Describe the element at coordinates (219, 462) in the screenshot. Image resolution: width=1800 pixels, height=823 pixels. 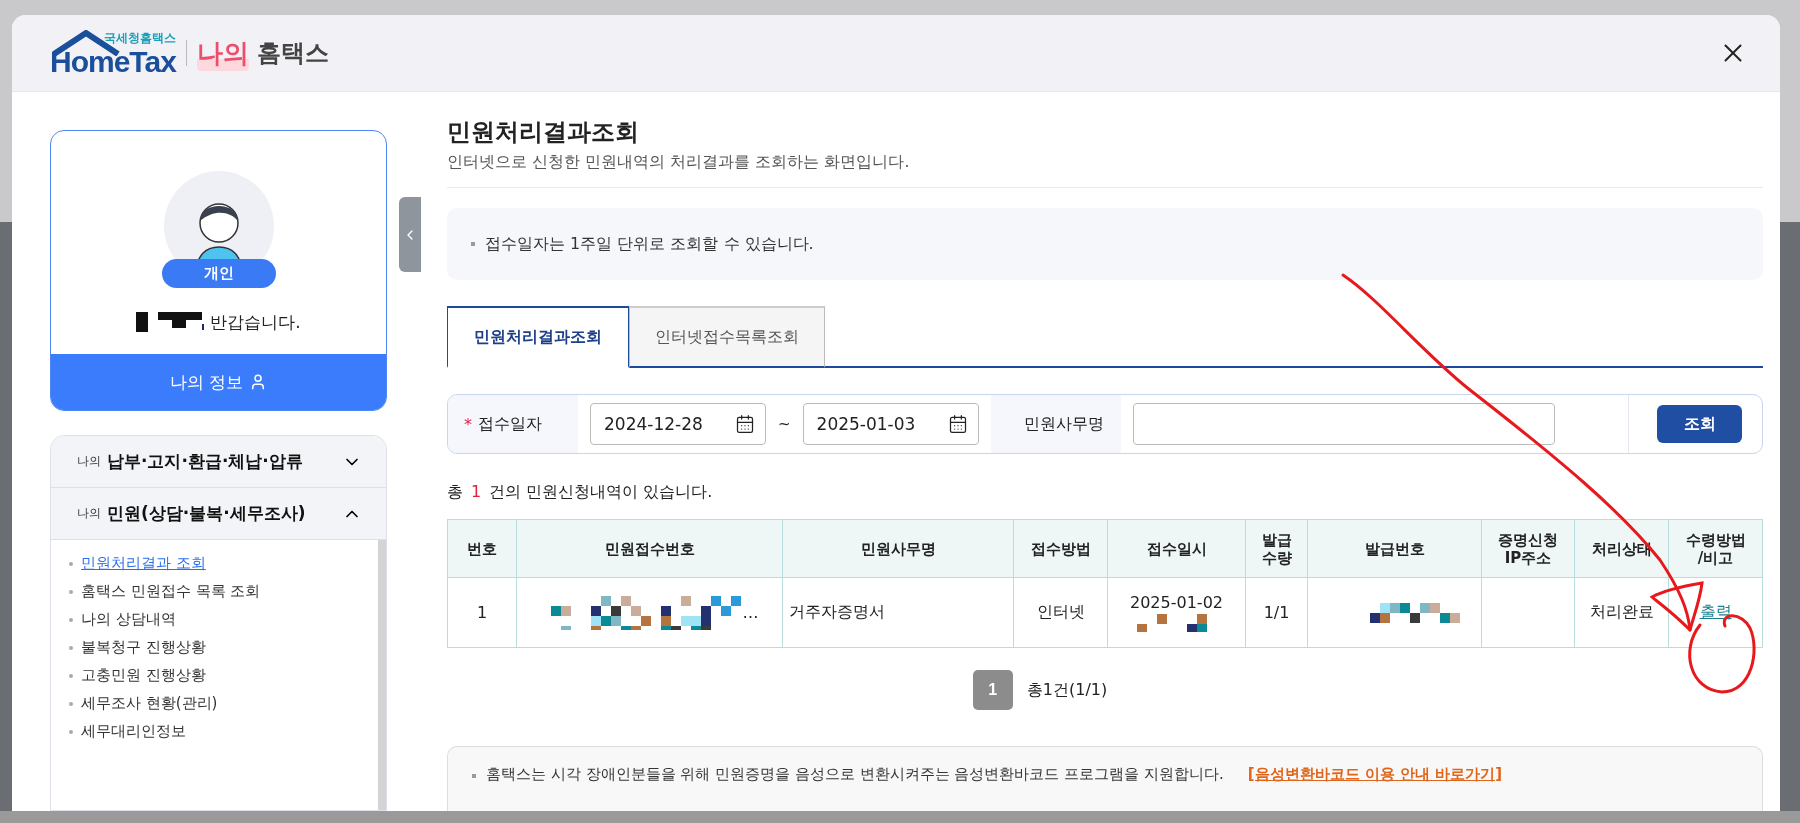
I see `menu-group-header: 나의 납부·고지·환급·체납·압류` at that location.